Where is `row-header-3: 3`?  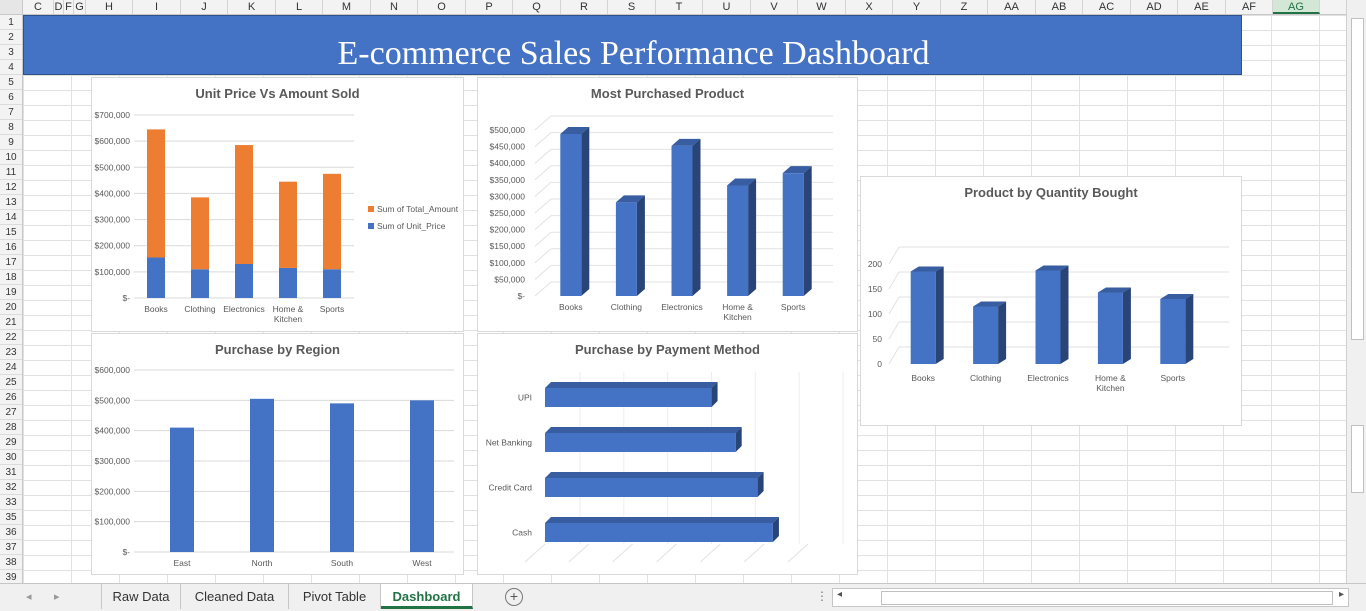 row-header-3: 3 is located at coordinates (11, 52).